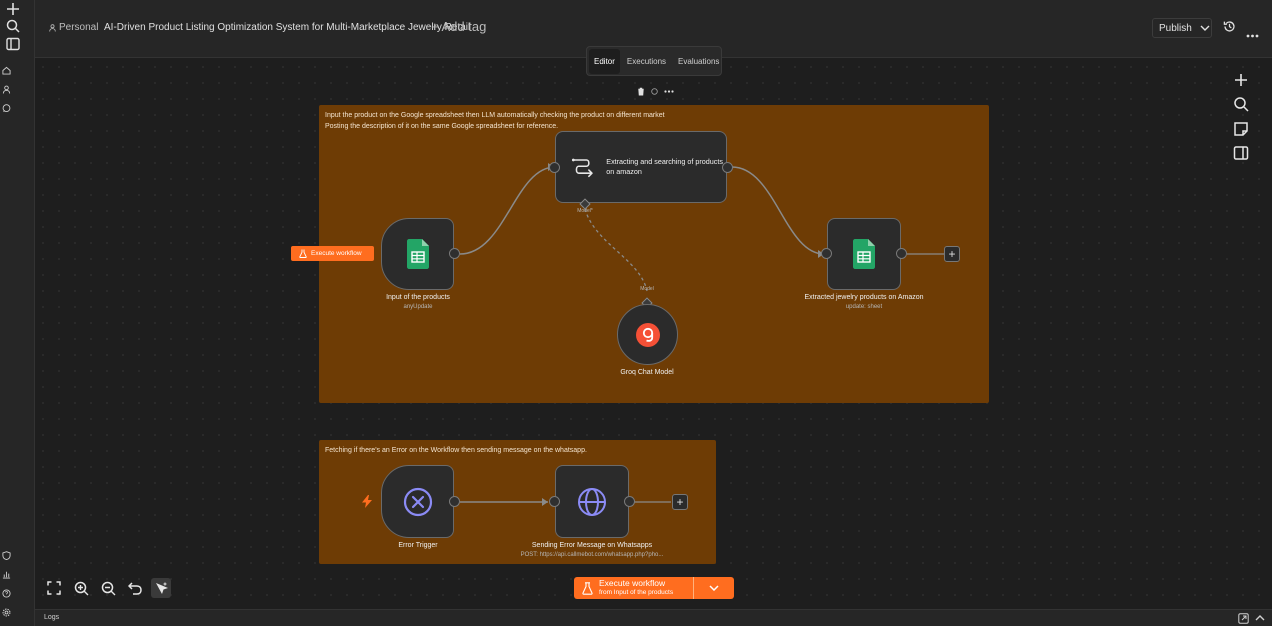 The height and width of the screenshot is (626, 1272). I want to click on add-node-after-output-button: +, so click(952, 254).